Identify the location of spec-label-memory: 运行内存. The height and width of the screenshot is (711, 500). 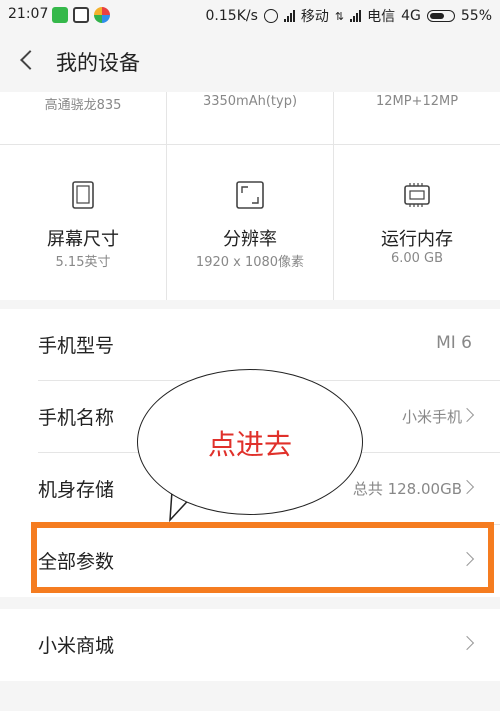
(417, 239).